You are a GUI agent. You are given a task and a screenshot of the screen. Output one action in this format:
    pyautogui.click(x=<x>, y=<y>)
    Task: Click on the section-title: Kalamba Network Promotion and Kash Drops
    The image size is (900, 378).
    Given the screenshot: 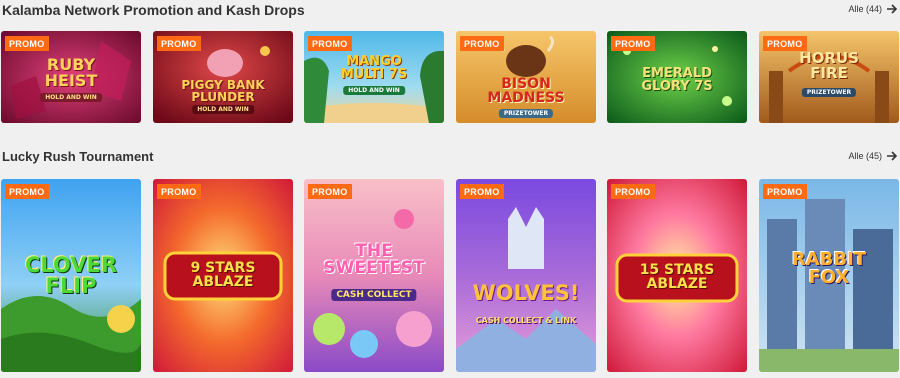 What is the action you would take?
    pyautogui.click(x=153, y=10)
    